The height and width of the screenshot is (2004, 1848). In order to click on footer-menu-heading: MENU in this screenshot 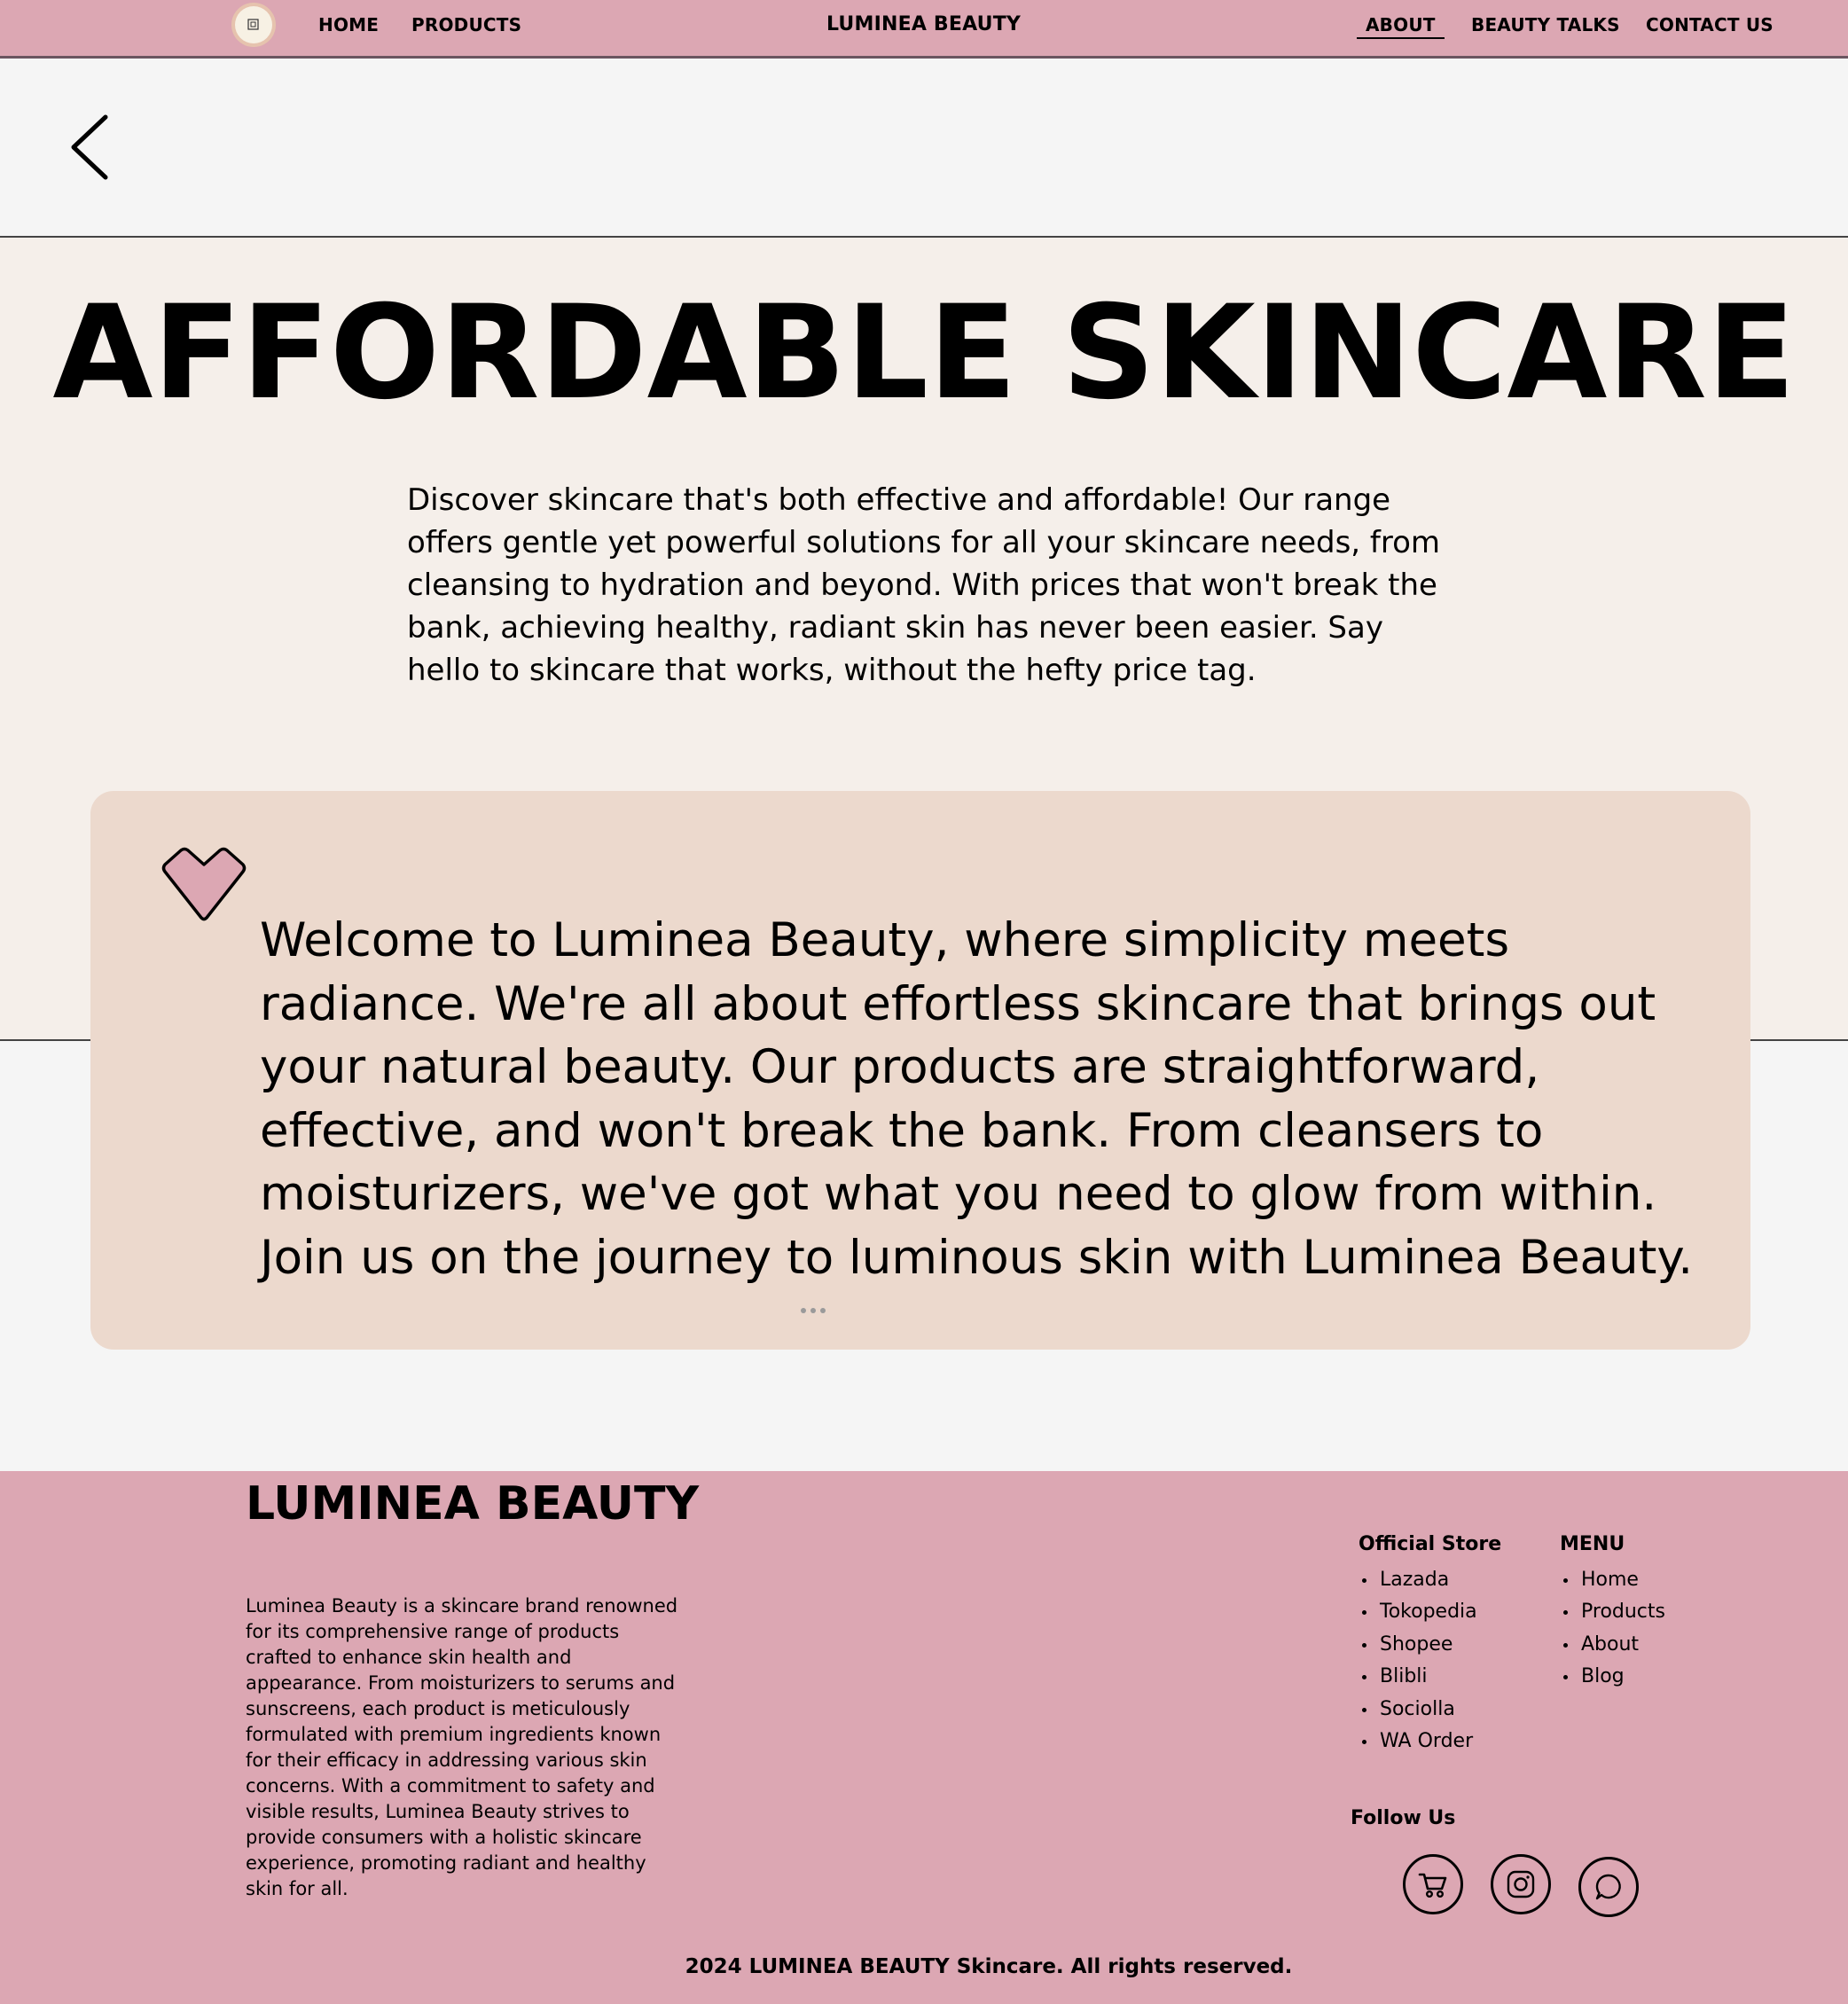, I will do `click(1592, 1544)`.